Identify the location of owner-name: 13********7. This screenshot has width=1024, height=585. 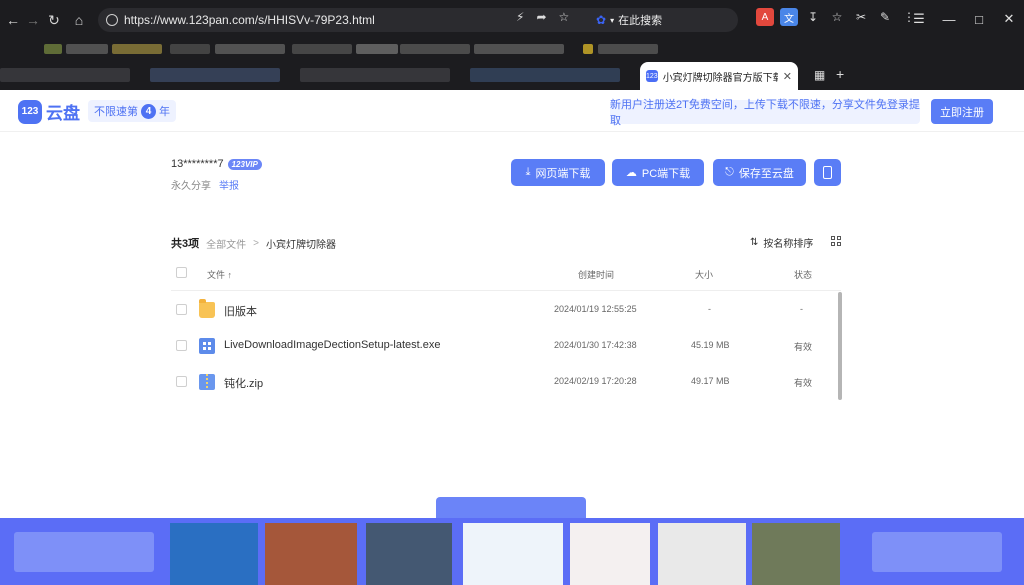
(197, 164).